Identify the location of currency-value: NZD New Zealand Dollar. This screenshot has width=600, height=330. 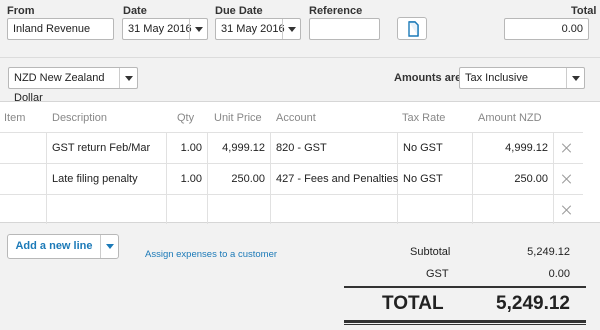
(59, 88).